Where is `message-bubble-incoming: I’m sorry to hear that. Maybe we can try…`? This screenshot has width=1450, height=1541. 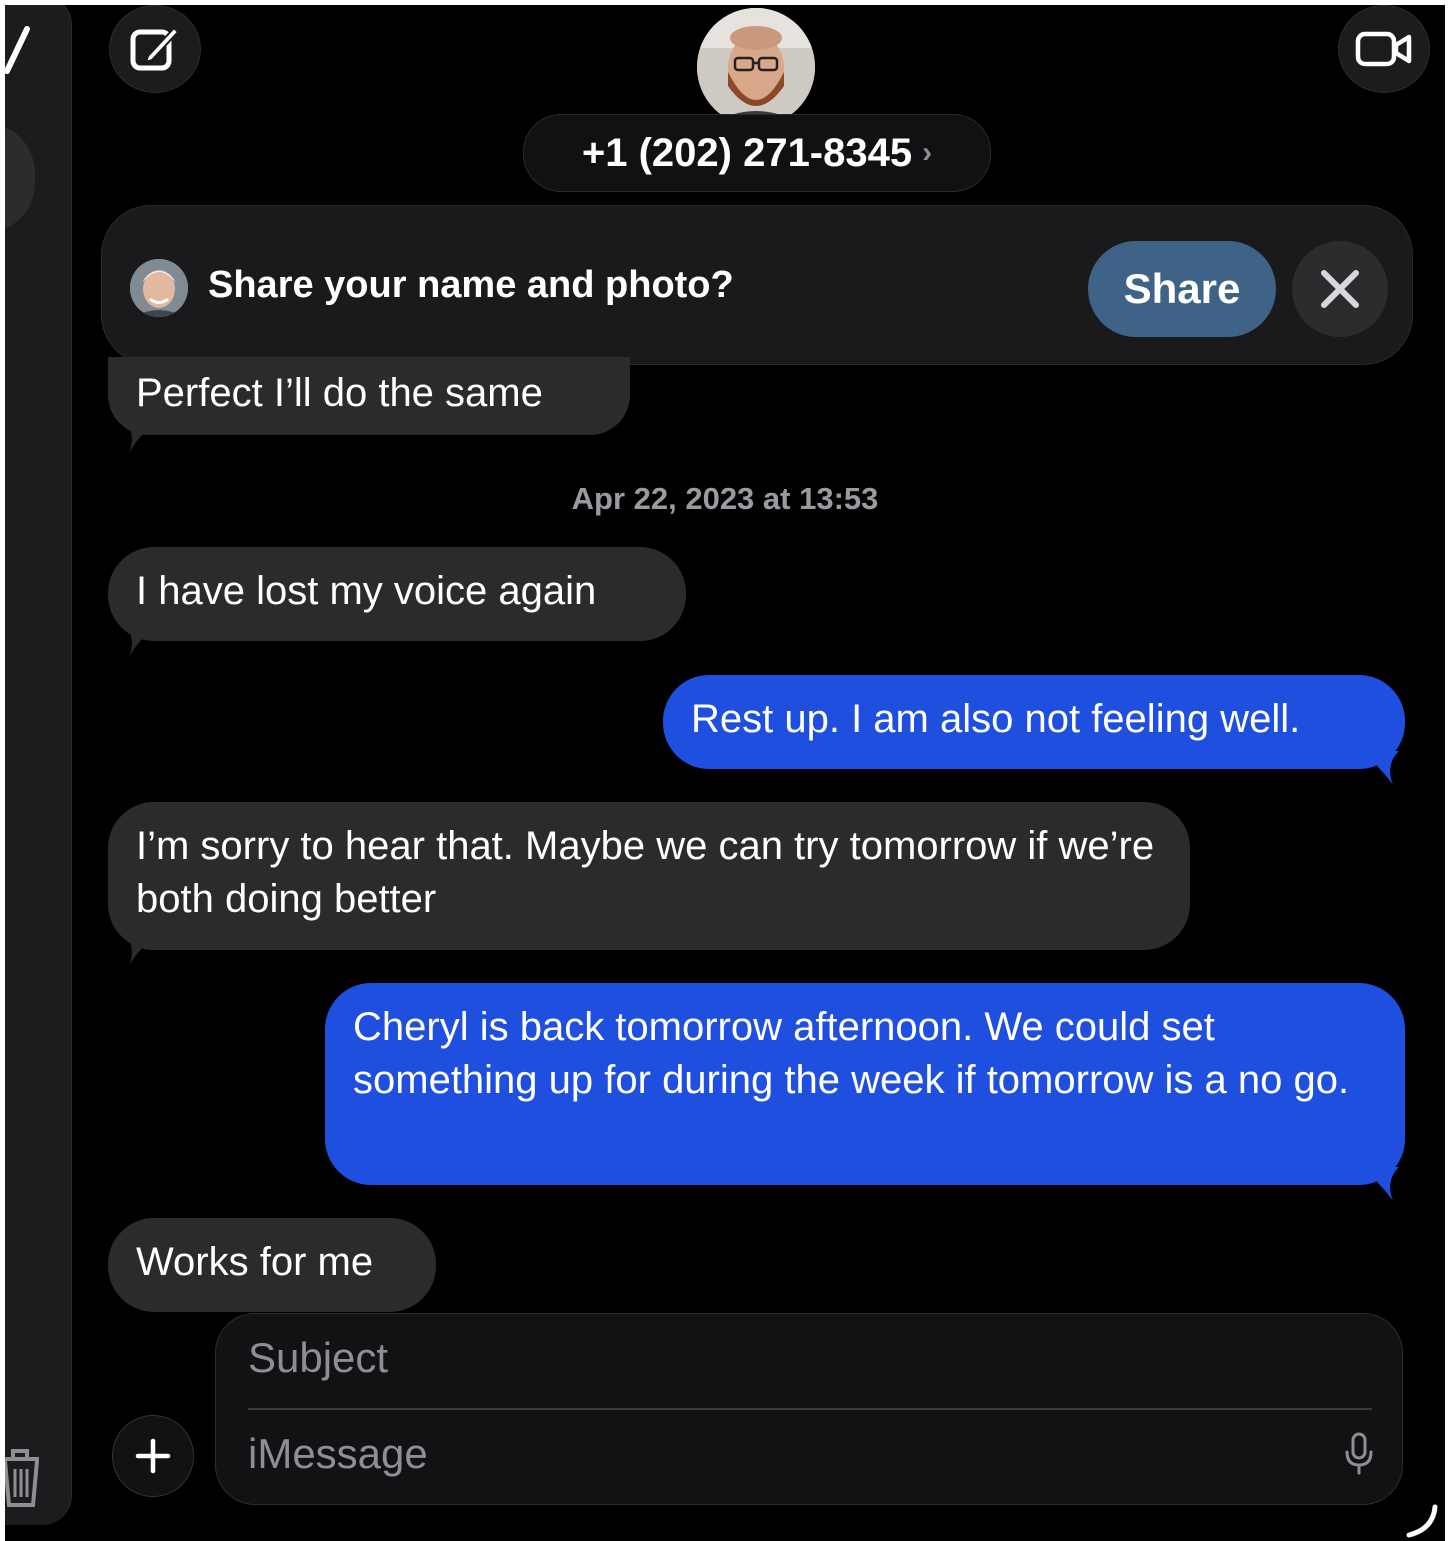
message-bubble-incoming: I’m sorry to hear that. Maybe we can try… is located at coordinates (649, 876).